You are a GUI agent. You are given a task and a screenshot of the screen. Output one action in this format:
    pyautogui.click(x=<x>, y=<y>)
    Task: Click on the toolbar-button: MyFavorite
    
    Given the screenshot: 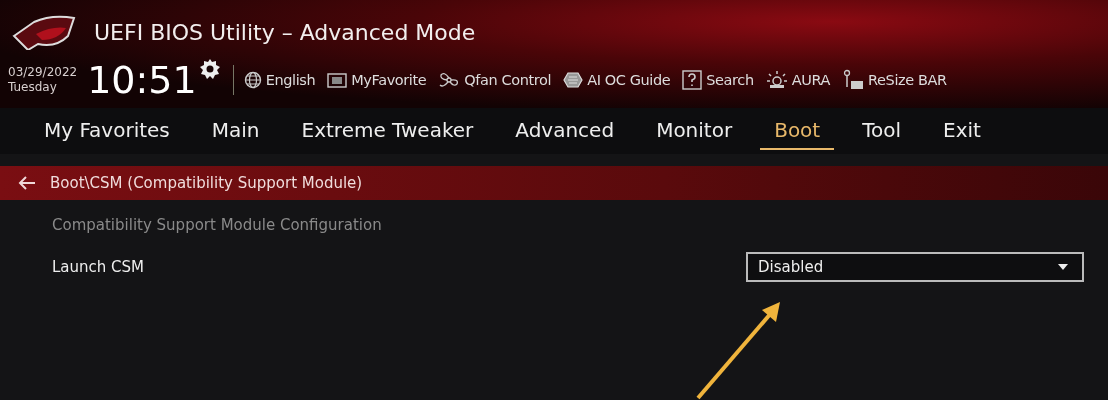 What is the action you would take?
    pyautogui.click(x=377, y=80)
    